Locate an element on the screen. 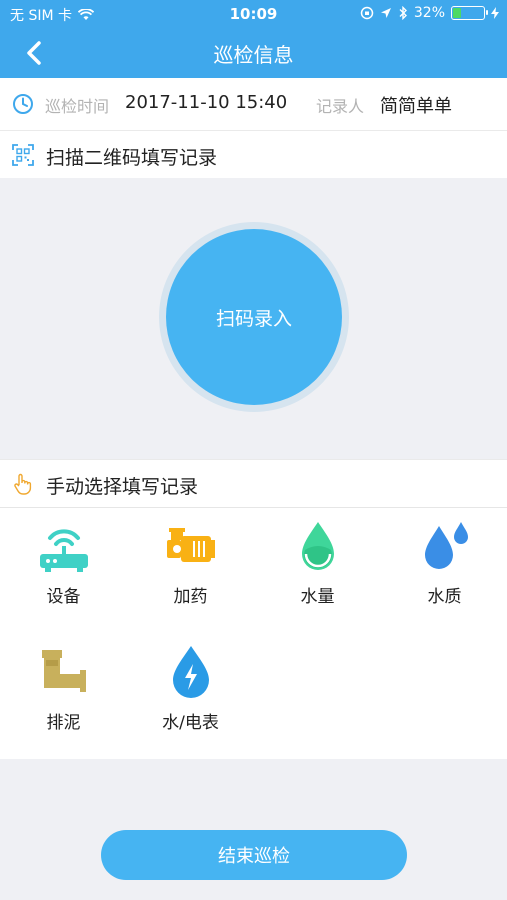  nav-bar: 巡检信息 is located at coordinates (253, 53).